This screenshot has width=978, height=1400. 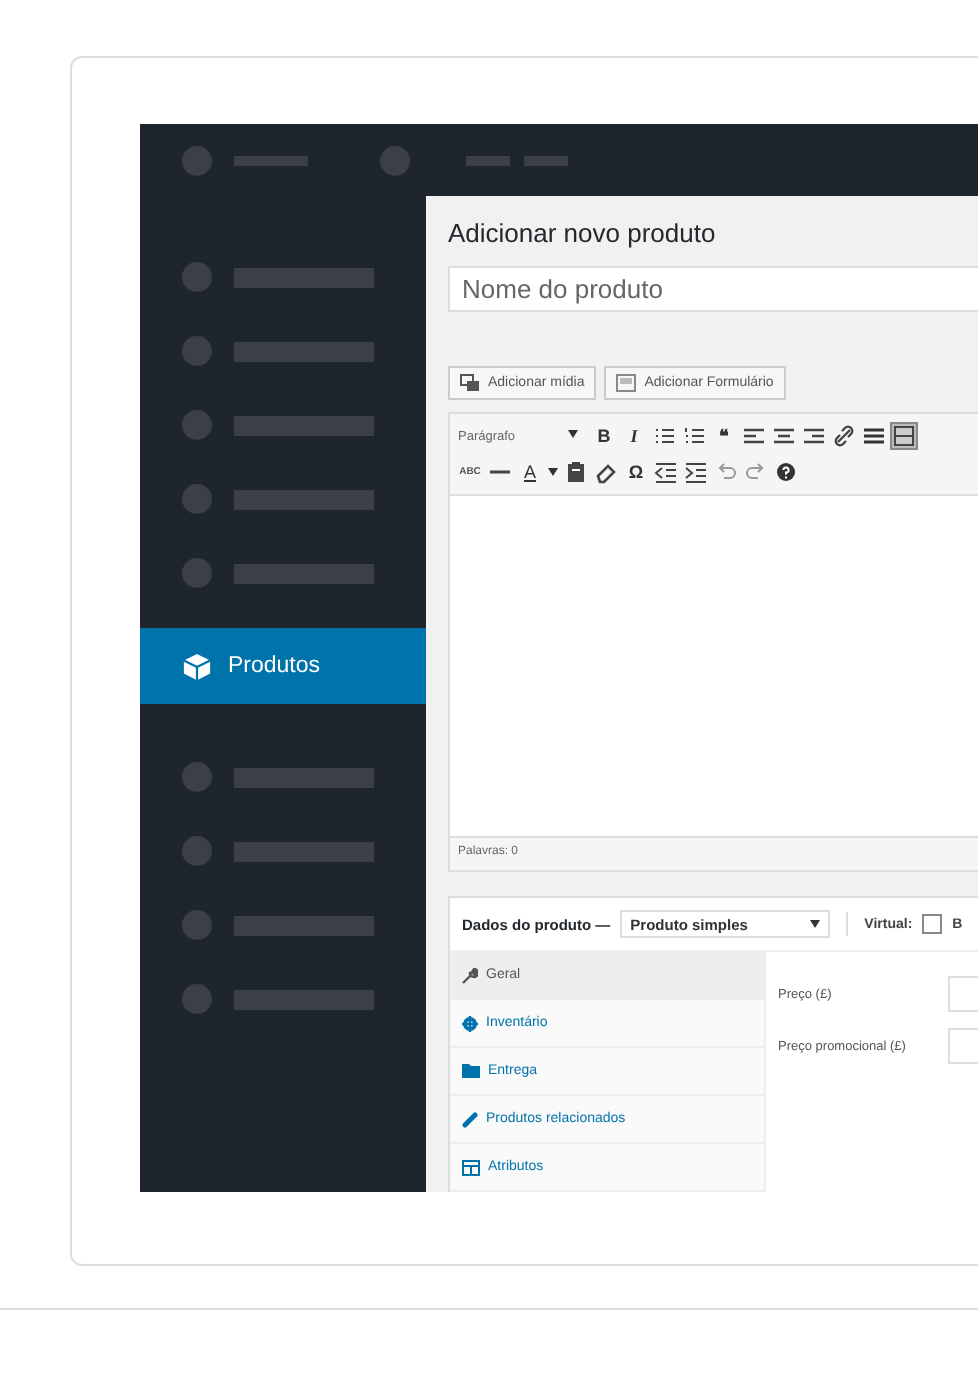 I want to click on bold-button: B, so click(x=604, y=436).